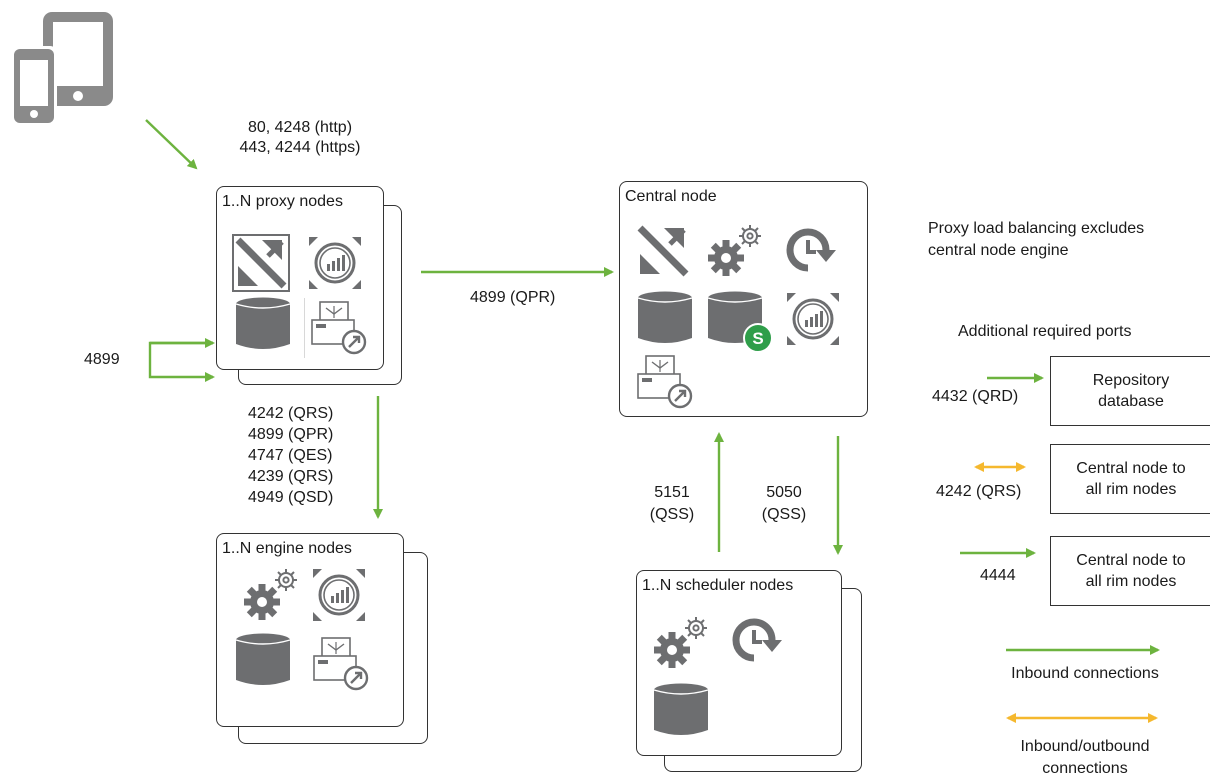 This screenshot has height=780, width=1210. What do you see at coordinates (784, 504) in the screenshot?
I see `scheduler-down-port-label: 5050 (QSS)` at bounding box center [784, 504].